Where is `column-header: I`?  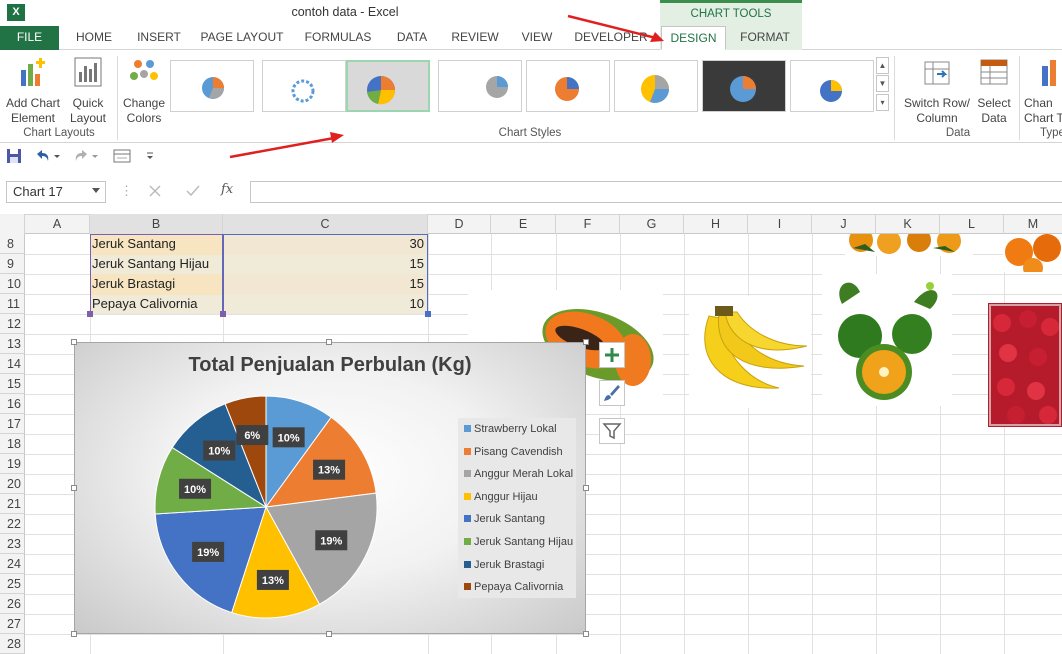
column-header: I is located at coordinates (780, 224).